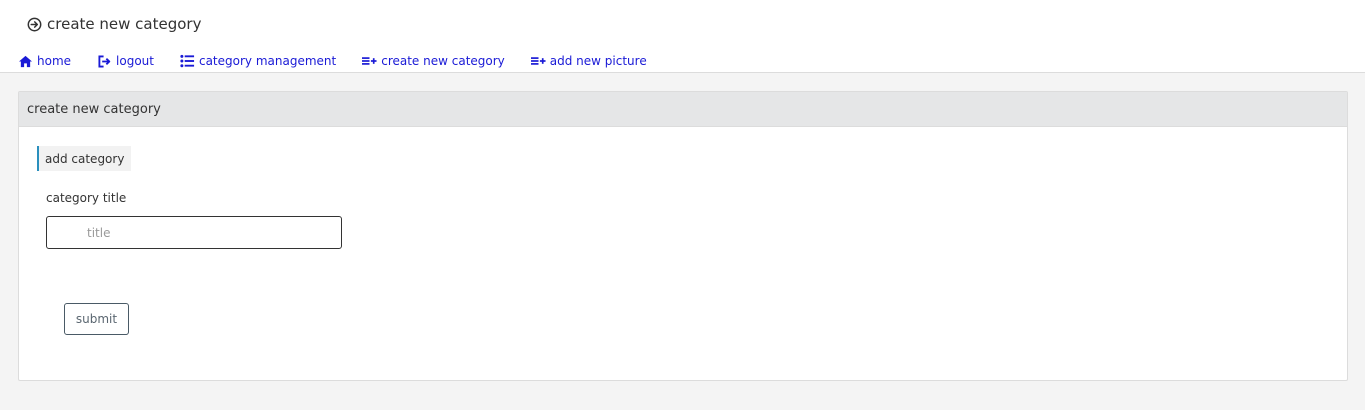 The height and width of the screenshot is (410, 1365). Describe the element at coordinates (443, 61) in the screenshot. I see `nav-create-new-category-label: create new category` at that location.